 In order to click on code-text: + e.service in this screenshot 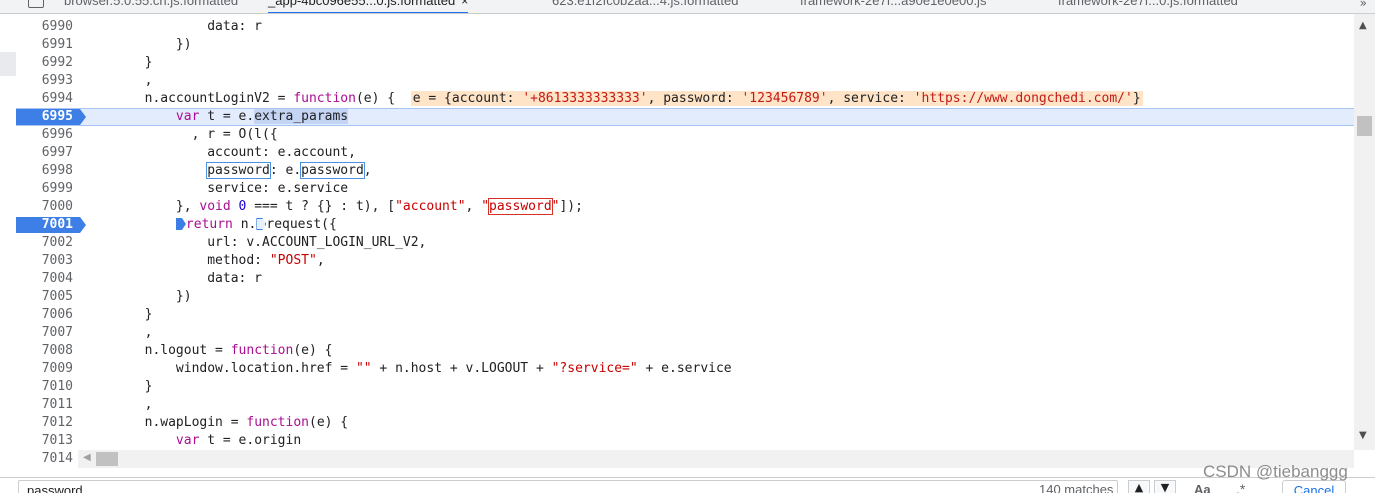, I will do `click(684, 368)`.